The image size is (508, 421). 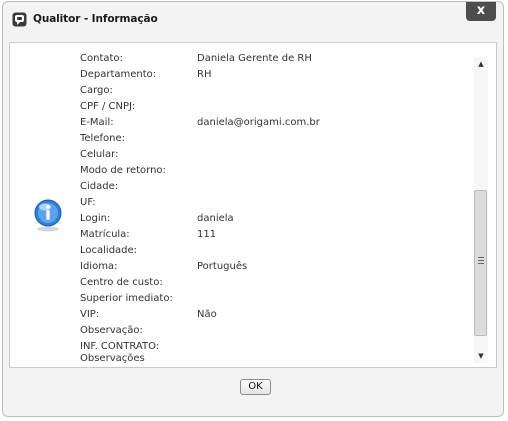 I want to click on field-row: Cidade:, so click(x=270, y=189).